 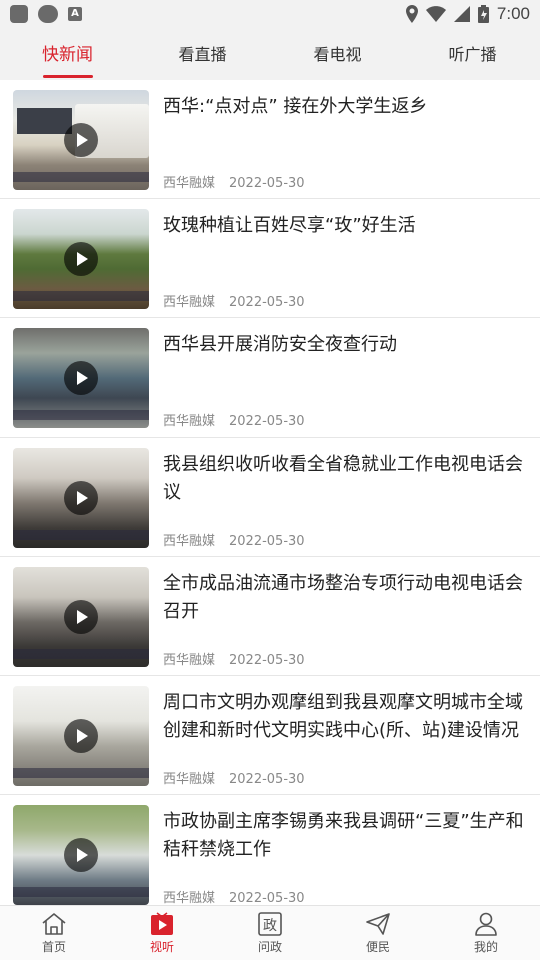 I want to click on wenzheng-icon: 政, so click(x=270, y=924).